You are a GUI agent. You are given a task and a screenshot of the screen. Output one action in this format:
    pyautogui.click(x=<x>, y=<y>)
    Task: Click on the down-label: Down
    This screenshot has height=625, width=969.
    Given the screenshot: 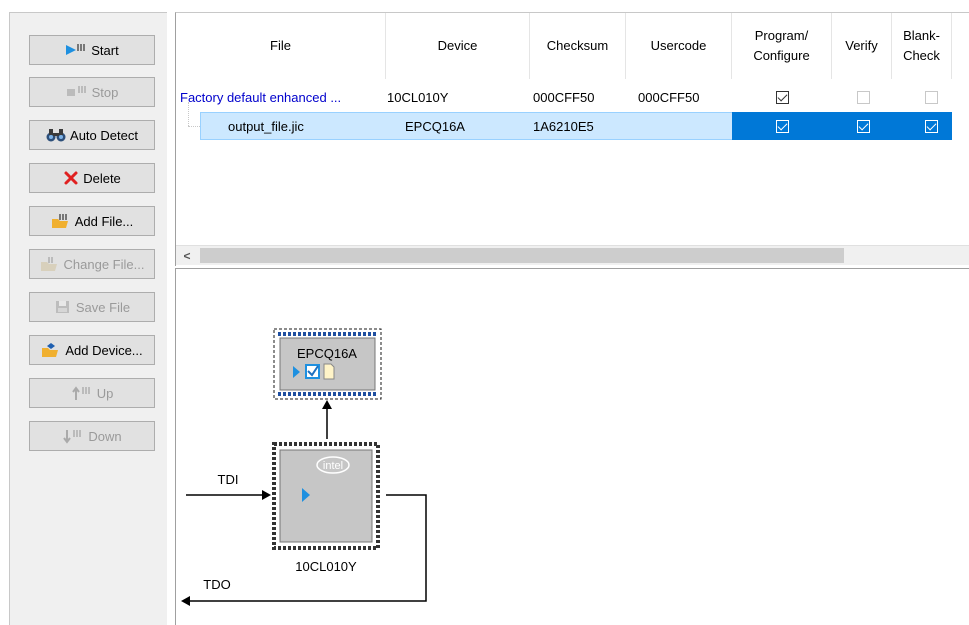 What is the action you would take?
    pyautogui.click(x=105, y=436)
    